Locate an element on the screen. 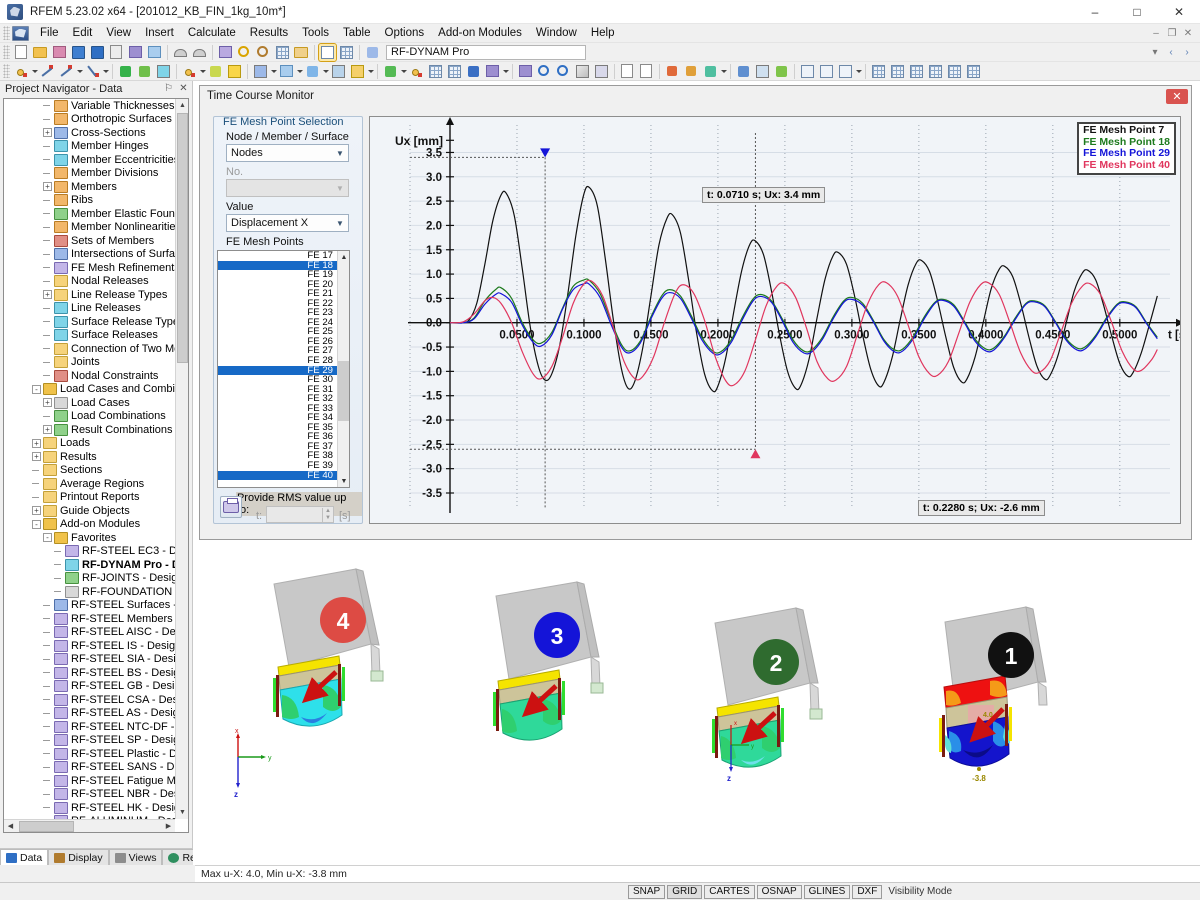 The image size is (1200, 900). status-grid: GRID is located at coordinates (685, 891).